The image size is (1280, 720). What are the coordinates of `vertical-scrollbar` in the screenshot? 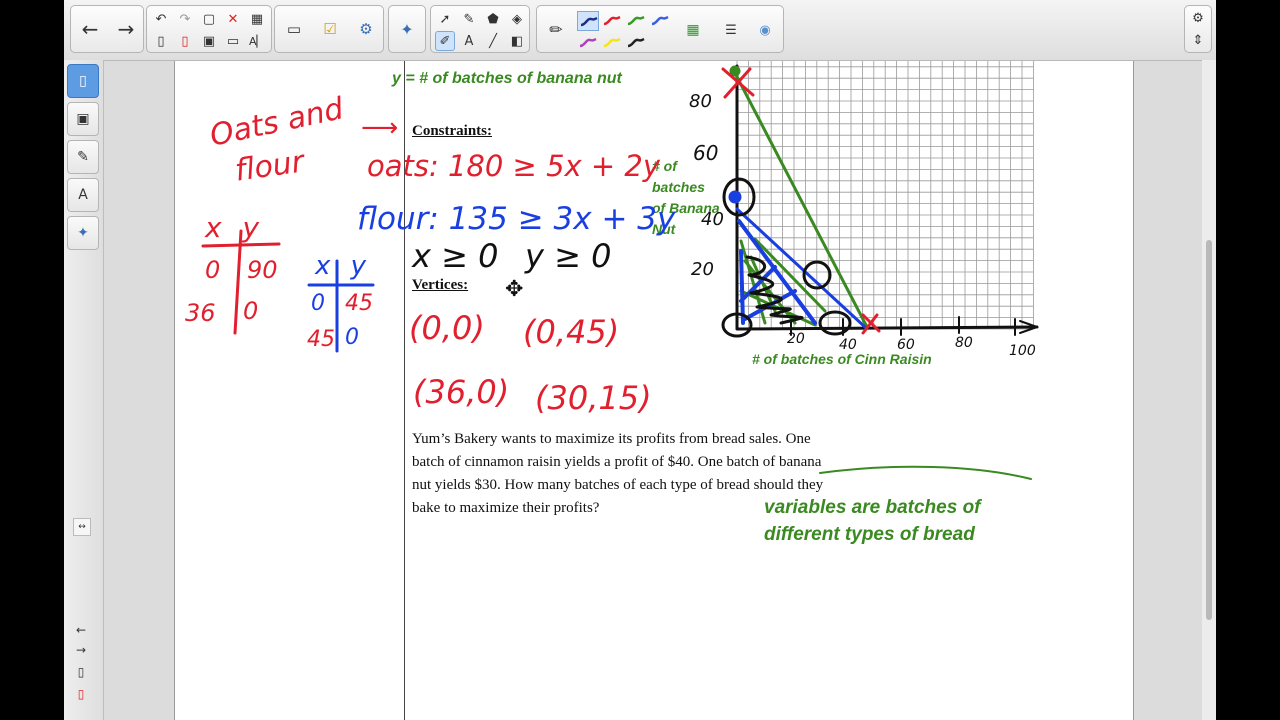 It's located at (1209, 390).